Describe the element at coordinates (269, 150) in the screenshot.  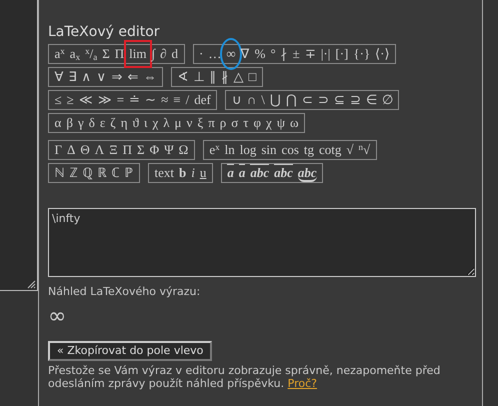
I see `symbol-button: sin` at that location.